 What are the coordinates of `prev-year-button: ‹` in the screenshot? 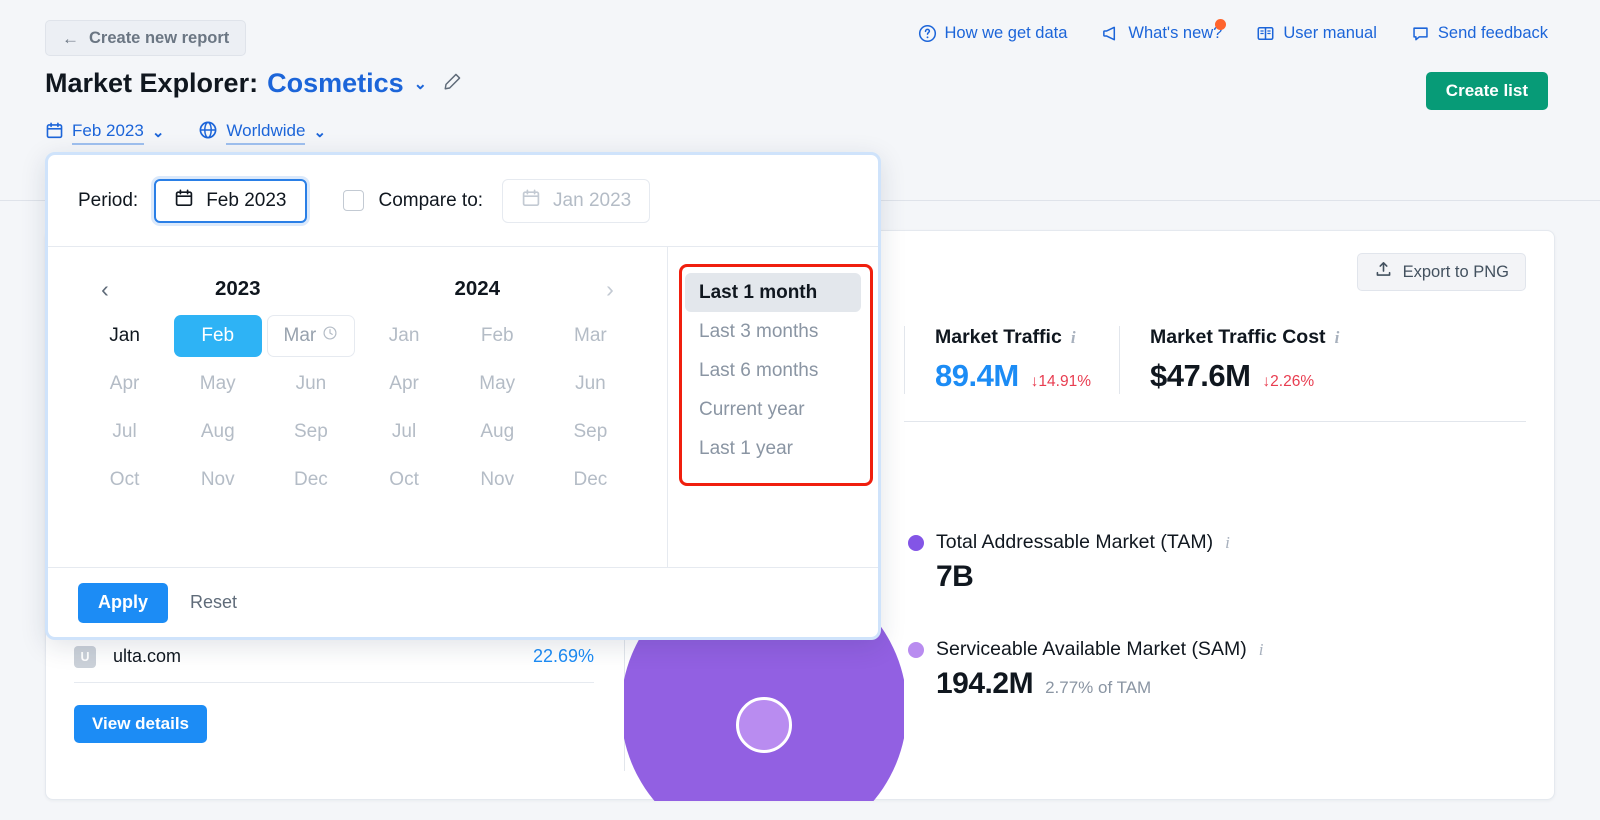 It's located at (105, 289).